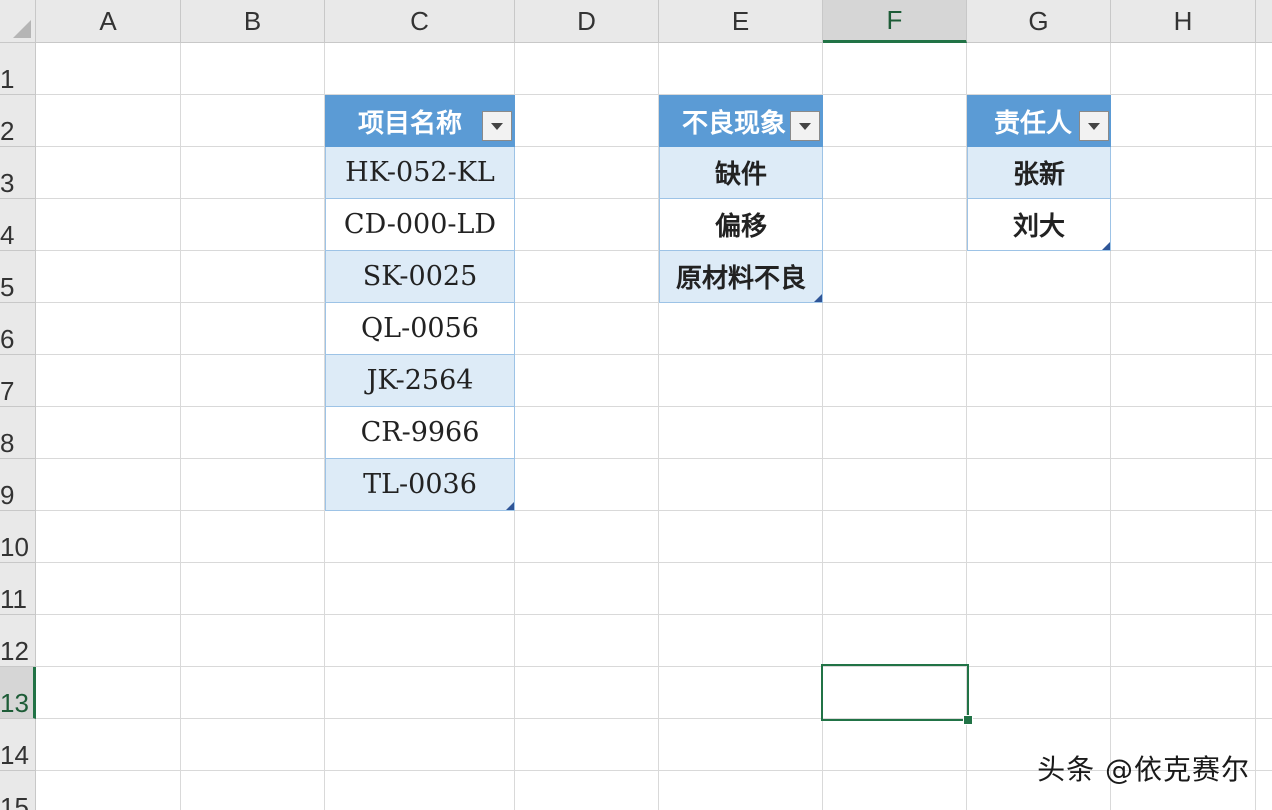 The height and width of the screenshot is (810, 1272). I want to click on row-header-11: 11, so click(18, 589).